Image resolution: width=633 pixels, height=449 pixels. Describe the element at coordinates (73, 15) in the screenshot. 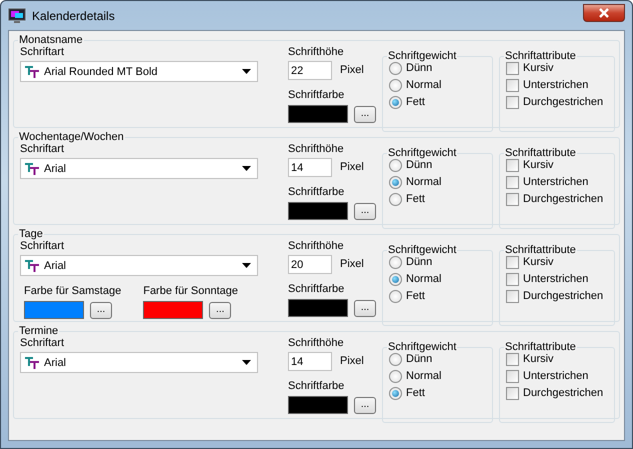

I see `window-title: Kalenderdetails` at that location.